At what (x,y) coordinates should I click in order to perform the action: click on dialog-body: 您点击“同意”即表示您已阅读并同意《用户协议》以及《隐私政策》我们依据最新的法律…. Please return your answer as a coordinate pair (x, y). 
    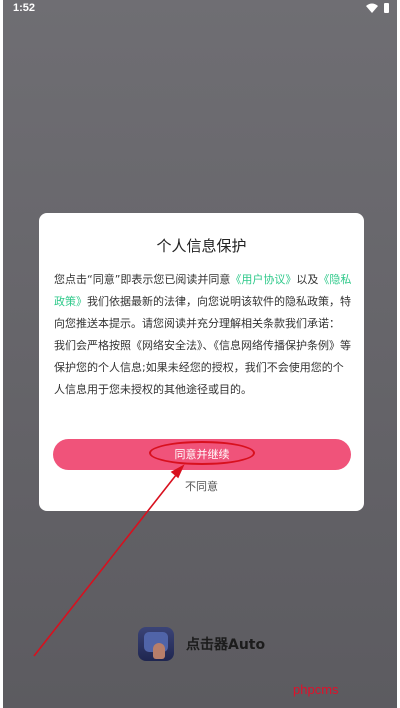
    Looking at the image, I should click on (203, 335).